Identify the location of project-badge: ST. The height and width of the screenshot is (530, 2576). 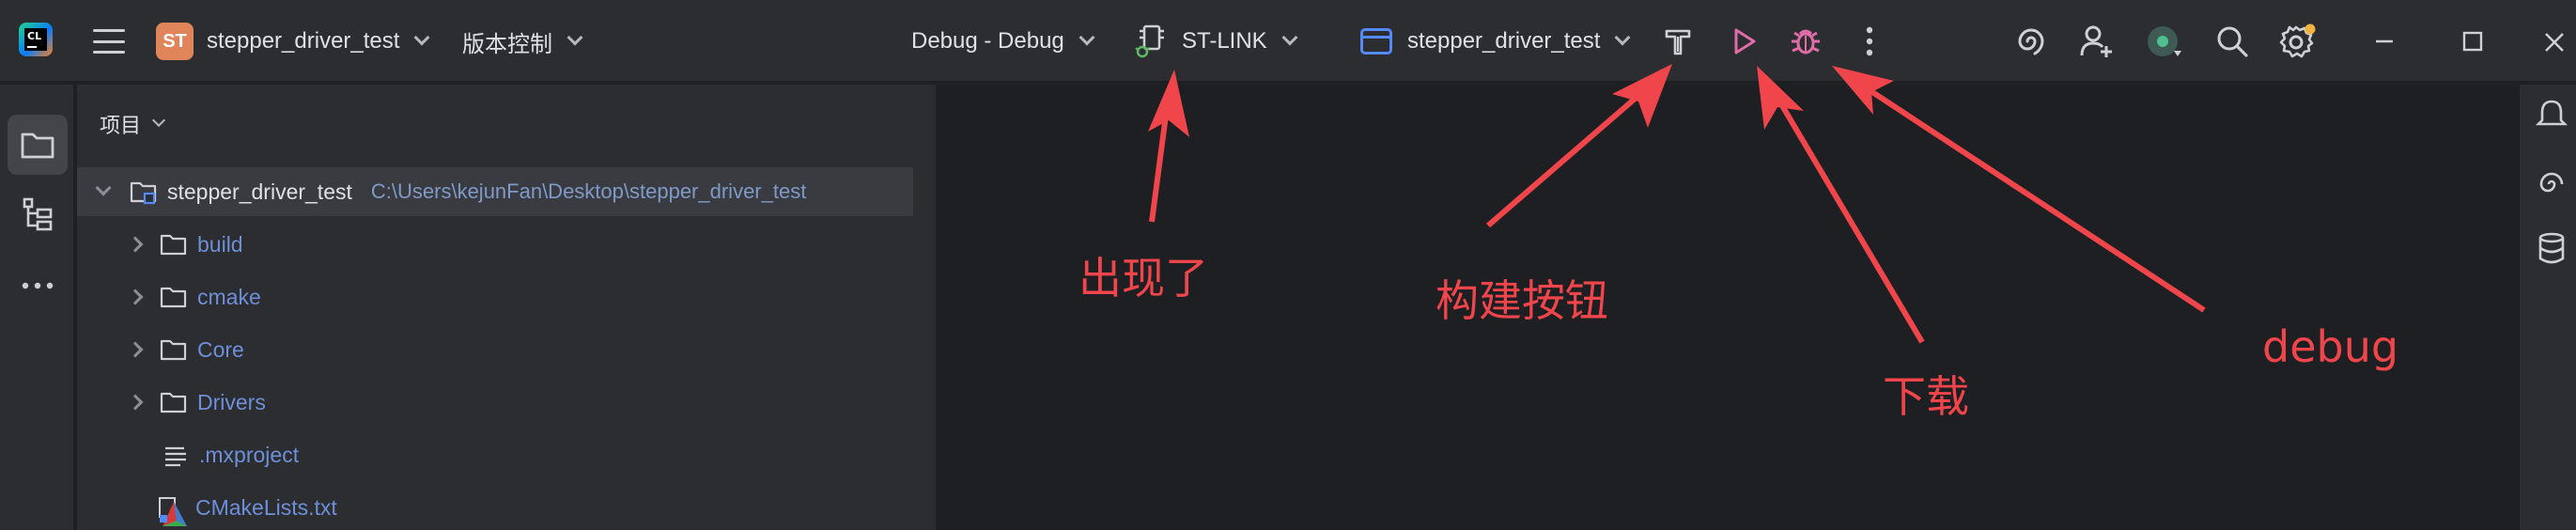
(175, 41).